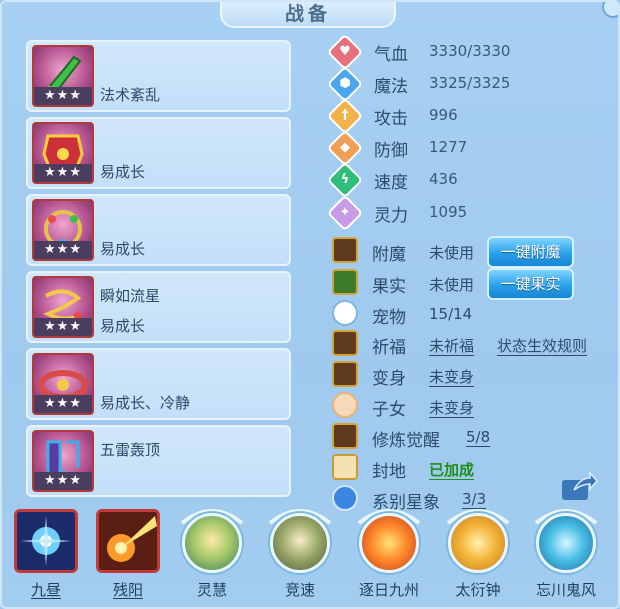 This screenshot has height=609, width=620. I want to click on skill-2: 残阳, so click(128, 558).